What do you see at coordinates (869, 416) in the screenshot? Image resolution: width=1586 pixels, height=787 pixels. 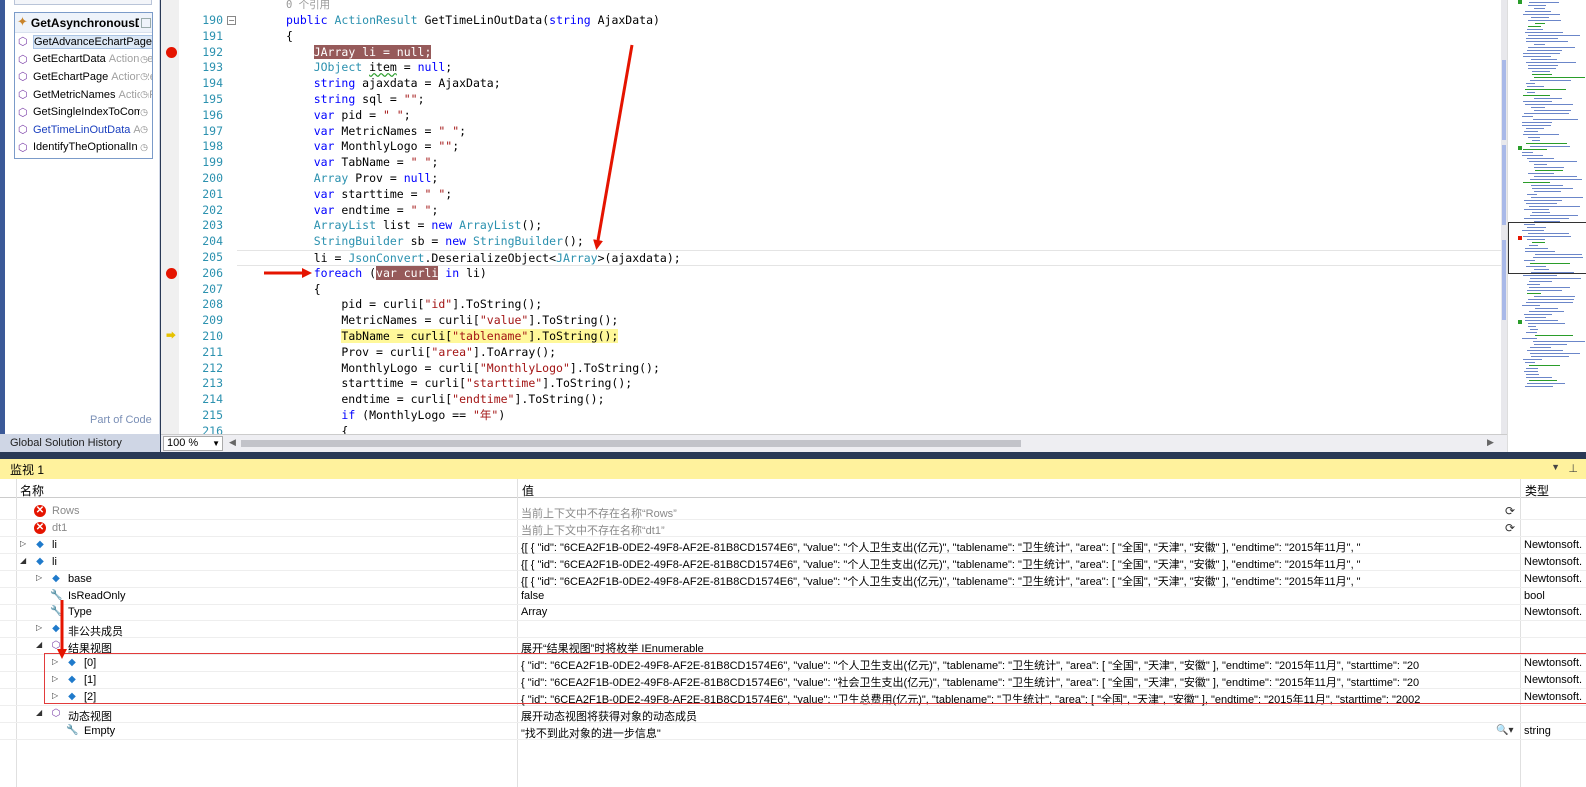 I see `code-line: if (MonthlyLogo == "年")` at bounding box center [869, 416].